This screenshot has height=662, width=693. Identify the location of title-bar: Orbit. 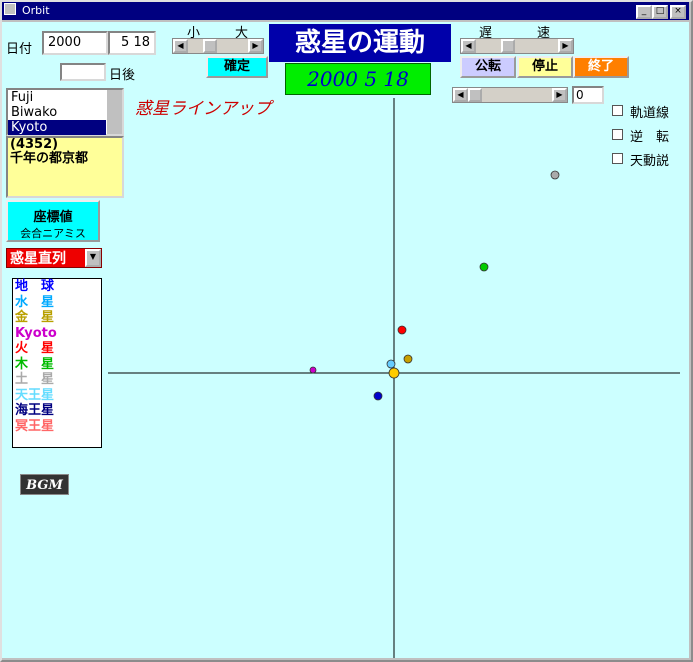
(345, 11).